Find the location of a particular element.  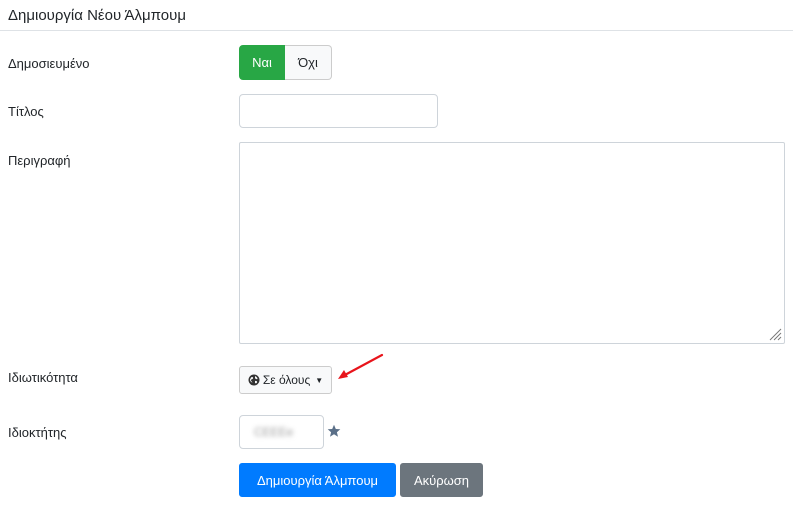

title-input is located at coordinates (338, 111).